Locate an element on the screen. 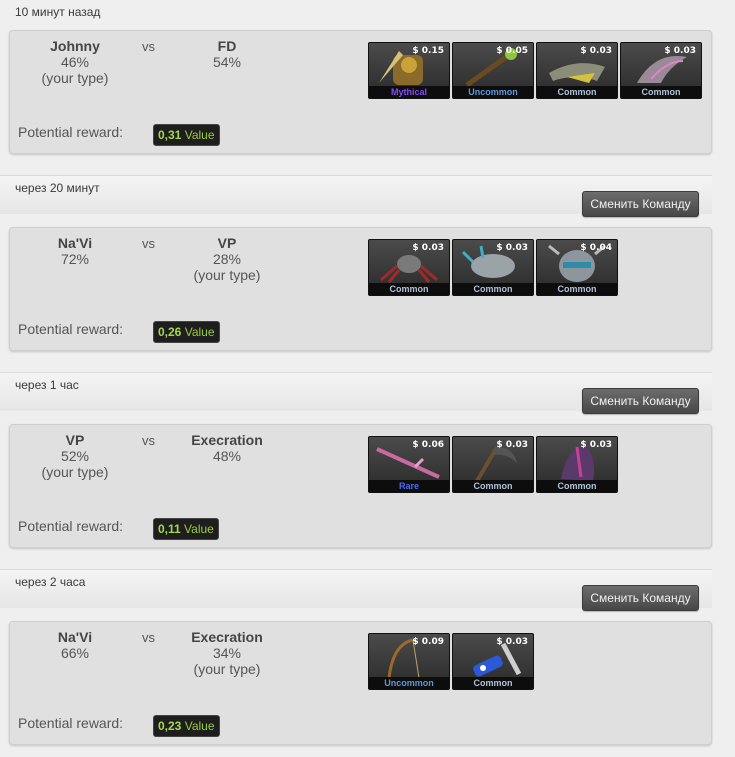 Image resolution: width=735 pixels, height=757 pixels. match-time: через 2 часа is located at coordinates (50, 582).